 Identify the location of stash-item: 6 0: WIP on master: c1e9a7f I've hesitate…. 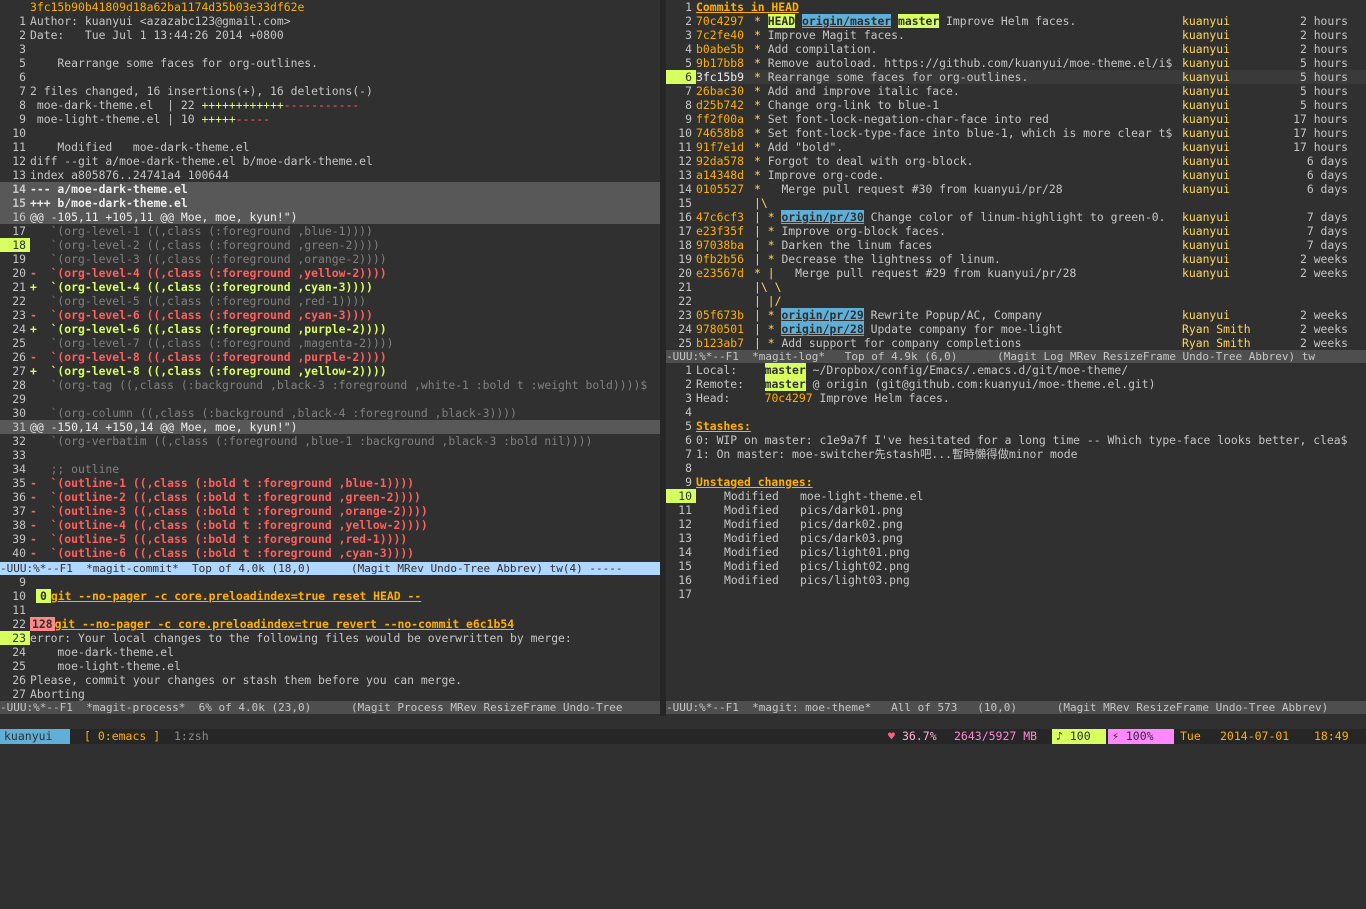
(1016, 440).